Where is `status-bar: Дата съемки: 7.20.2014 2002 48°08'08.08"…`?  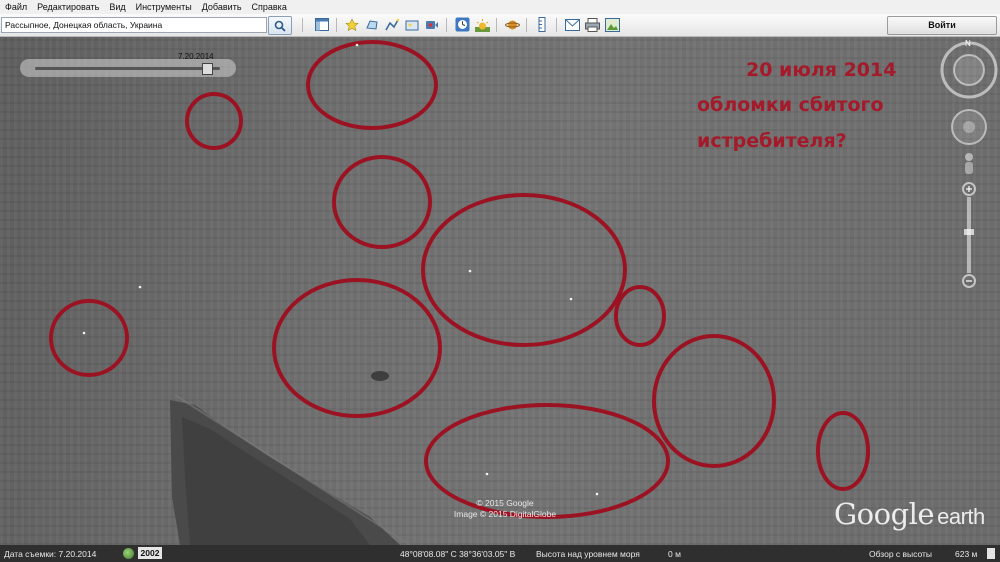 status-bar: Дата съемки: 7.20.2014 2002 48°08'08.08"… is located at coordinates (500, 553).